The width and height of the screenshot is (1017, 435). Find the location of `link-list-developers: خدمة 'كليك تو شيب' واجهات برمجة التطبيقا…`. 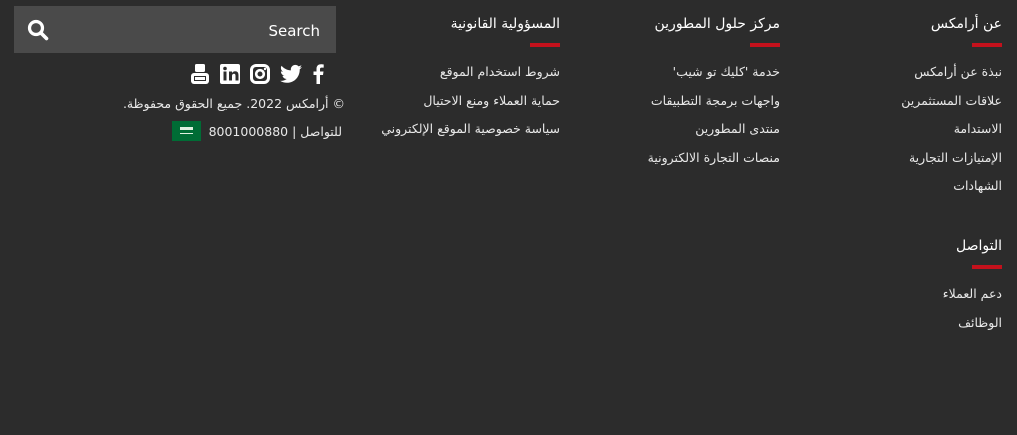

link-list-developers: خدمة 'كليك تو شيب' واجهات برمجة التطبيقا… is located at coordinates (680, 115).